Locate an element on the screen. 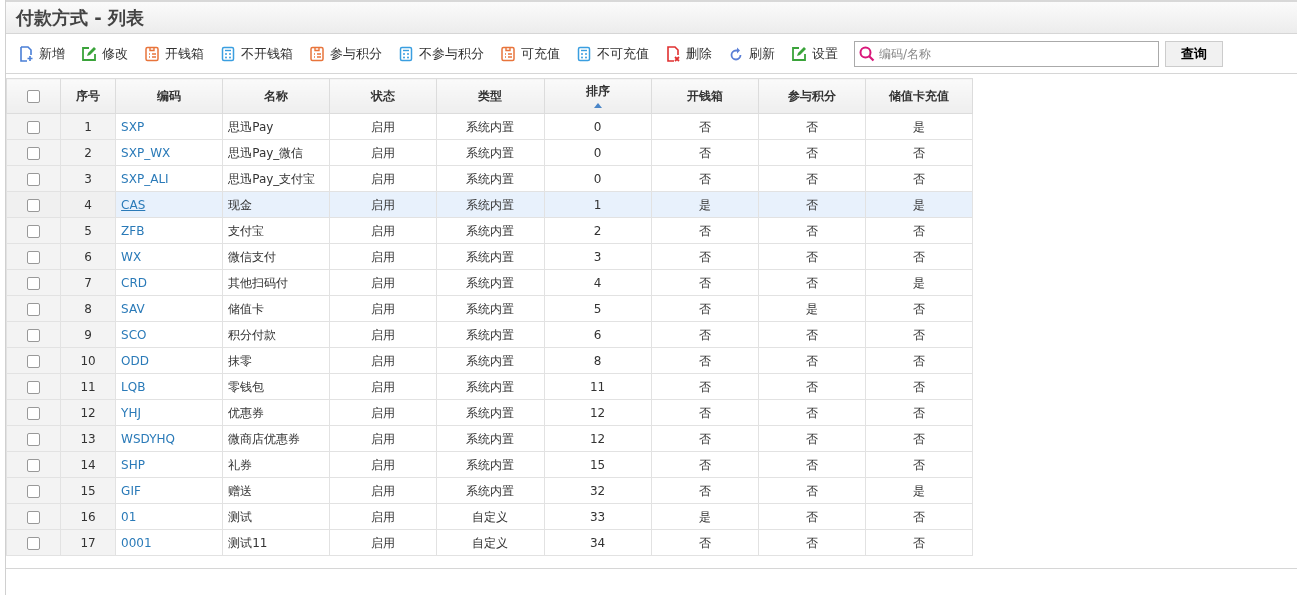  table-row: 7 CRD 其他扫码付 启用 系统内置 4 否 否 是 is located at coordinates (489, 282).